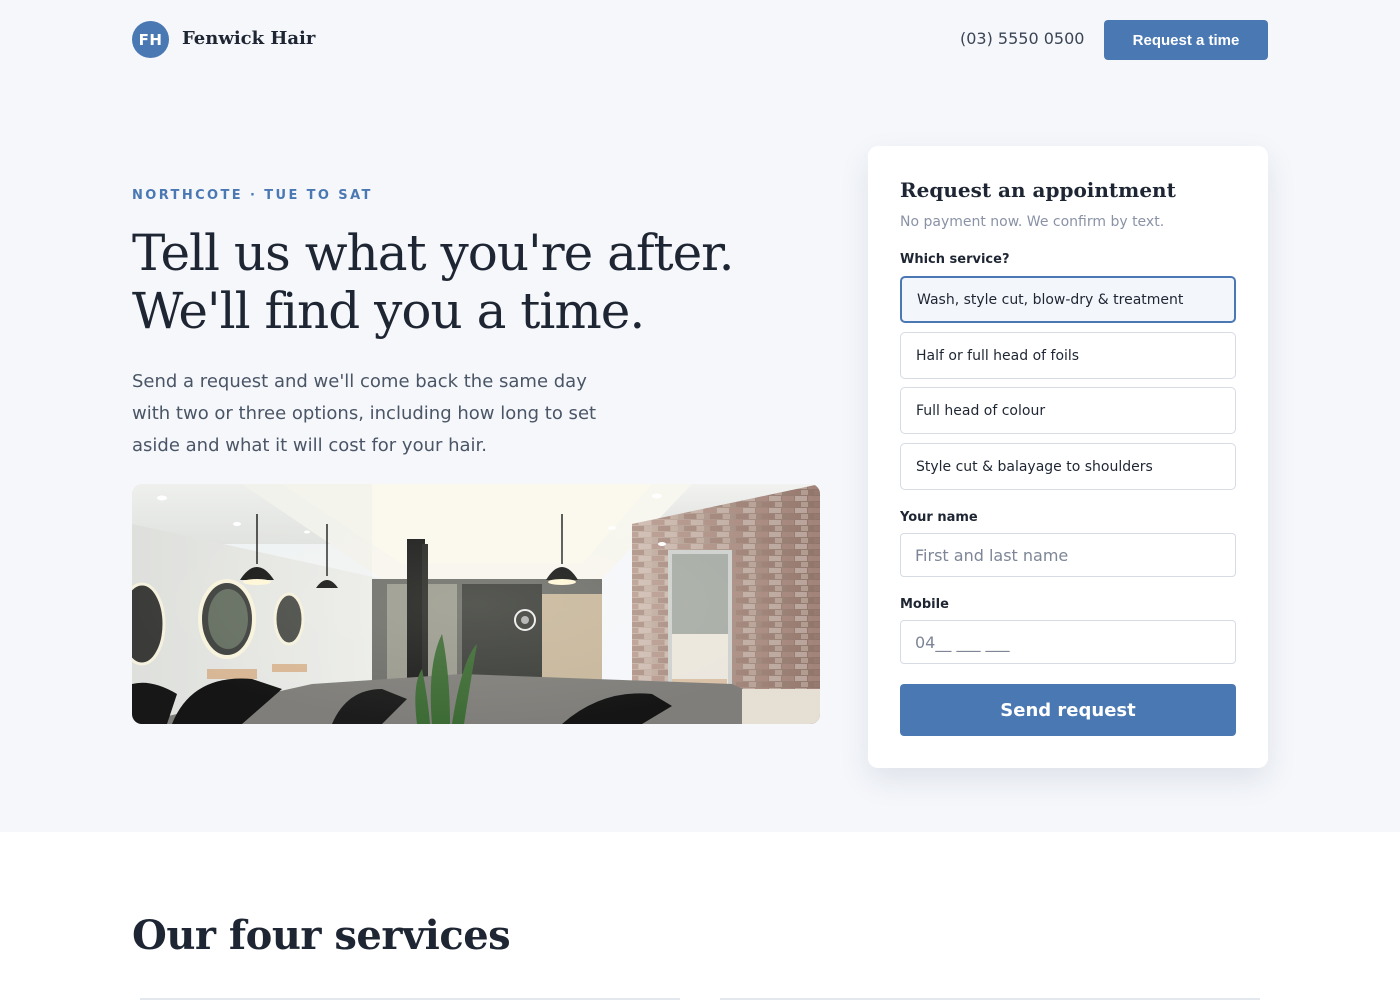 This screenshot has height=1000, width=1400. I want to click on mobile-label: Mobile, so click(924, 604).